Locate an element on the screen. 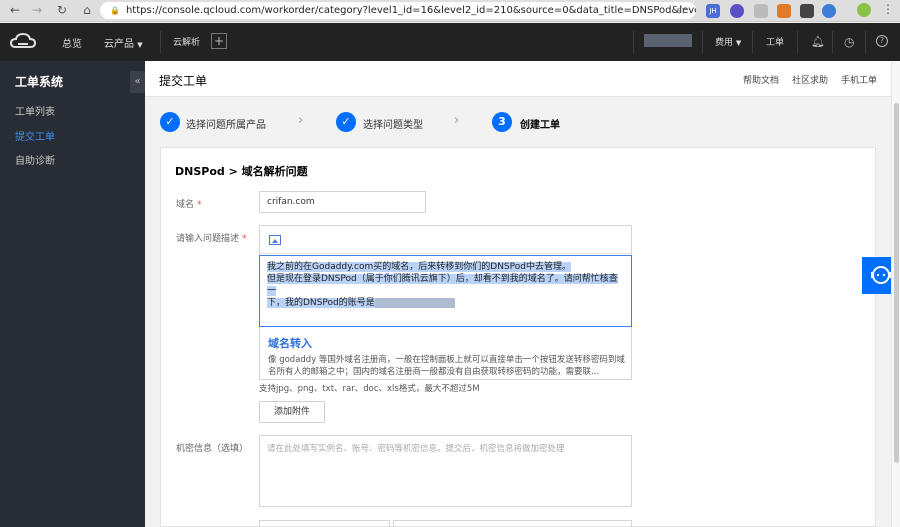  secret-info-textarea: 请在此处填写实例名、账号、密码等机密信息。提交后，机密信息将做加密处理 is located at coordinates (445, 471).